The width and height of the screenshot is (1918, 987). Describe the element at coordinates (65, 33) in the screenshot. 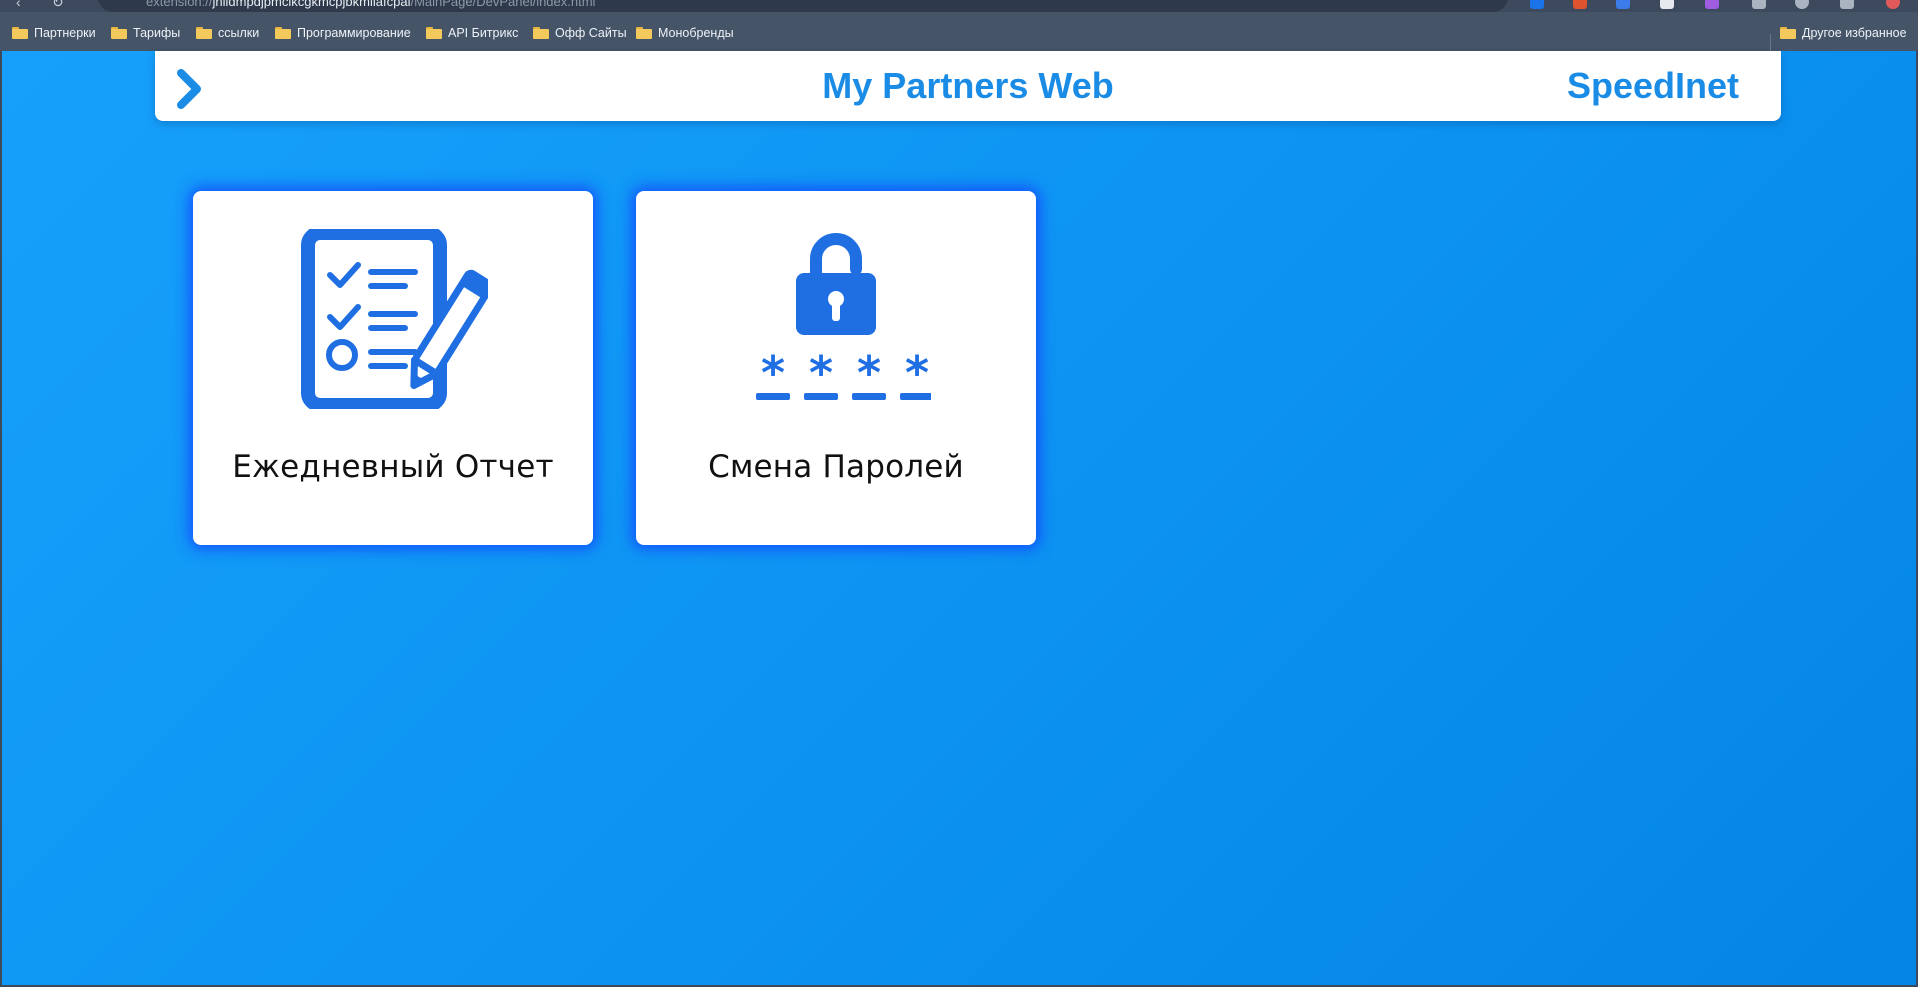

I see `bookmark-label: Партнерки` at that location.